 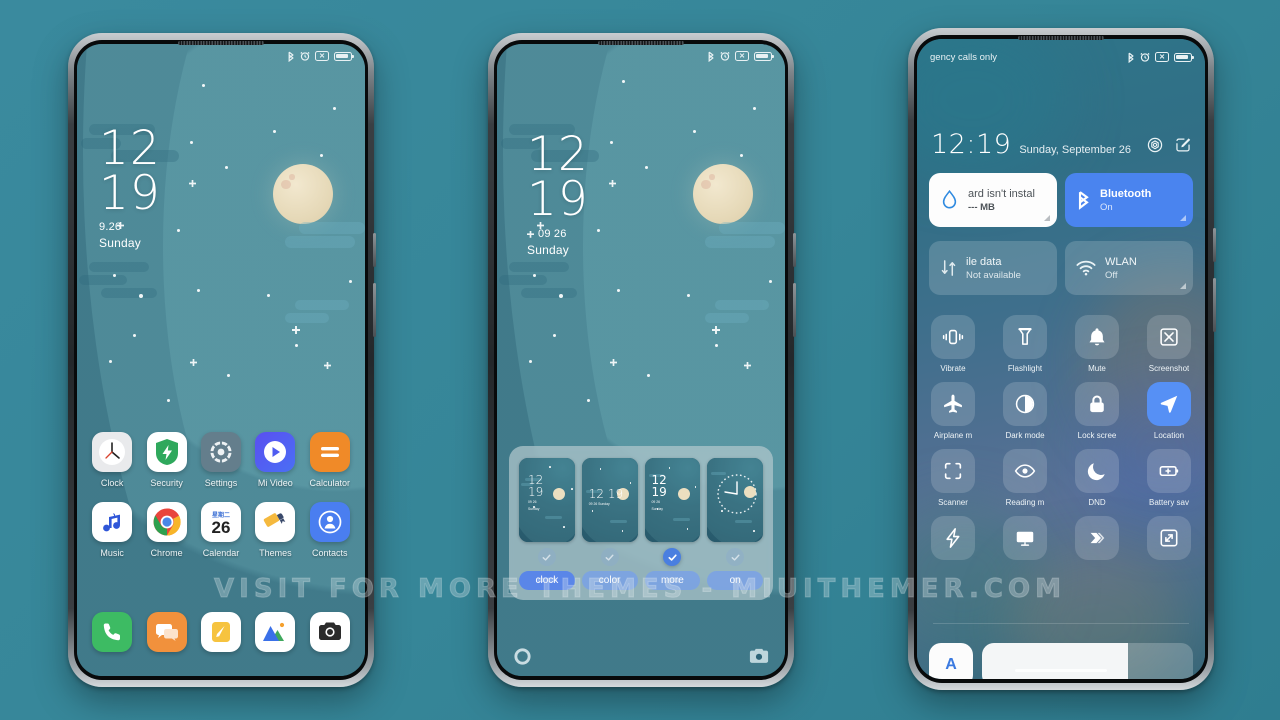 I want to click on tile-vibrate: Vibrate, so click(x=953, y=344).